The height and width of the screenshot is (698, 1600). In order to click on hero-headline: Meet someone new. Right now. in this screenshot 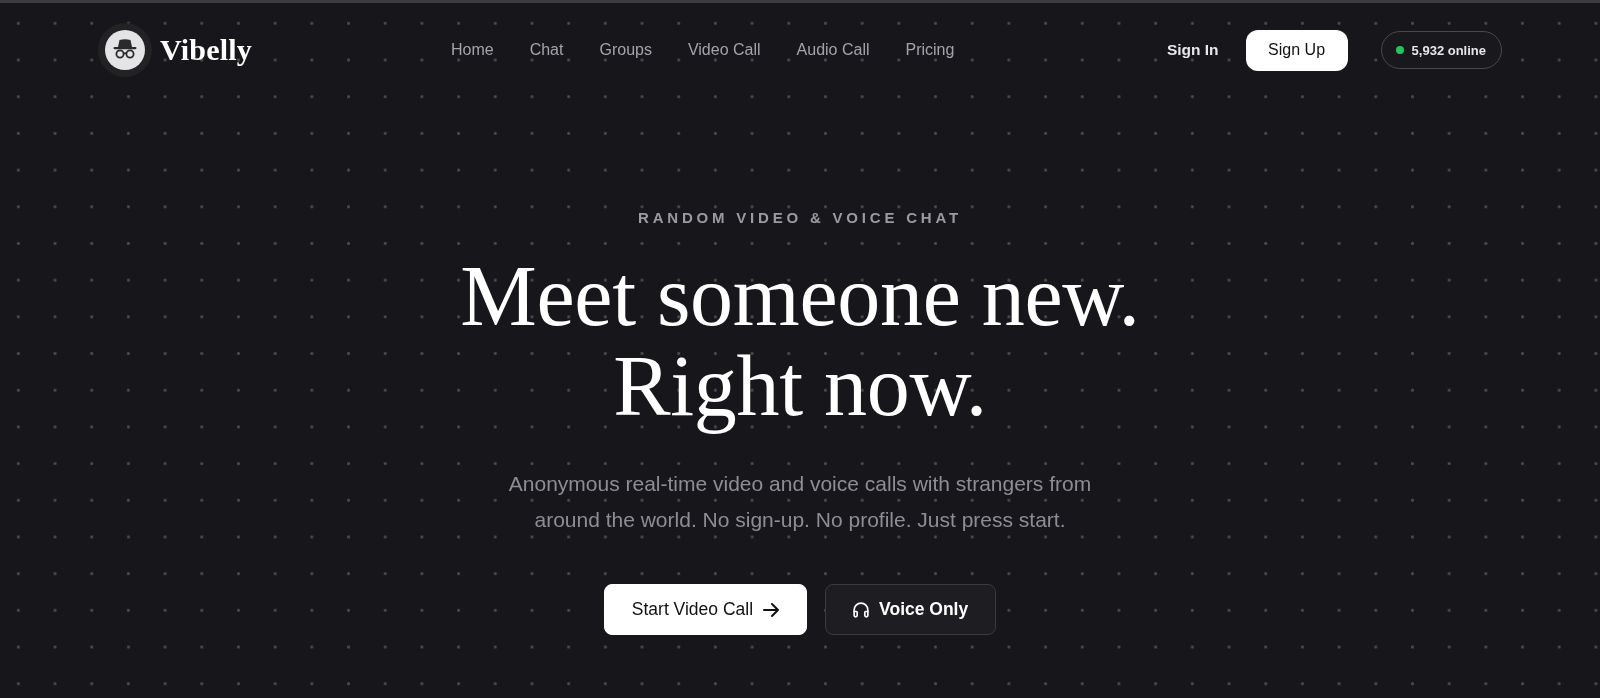, I will do `click(800, 341)`.